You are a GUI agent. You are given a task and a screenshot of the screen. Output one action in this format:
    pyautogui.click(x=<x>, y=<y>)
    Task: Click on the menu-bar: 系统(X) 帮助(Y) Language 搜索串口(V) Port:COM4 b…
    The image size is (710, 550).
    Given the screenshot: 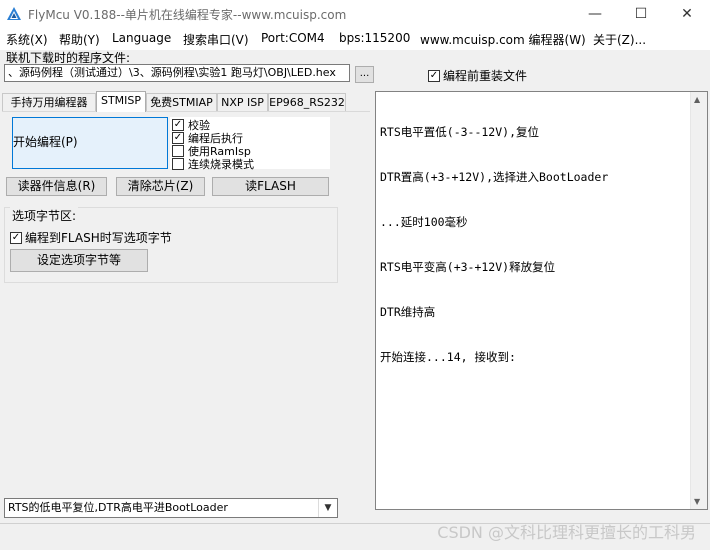 What is the action you would take?
    pyautogui.click(x=355, y=39)
    